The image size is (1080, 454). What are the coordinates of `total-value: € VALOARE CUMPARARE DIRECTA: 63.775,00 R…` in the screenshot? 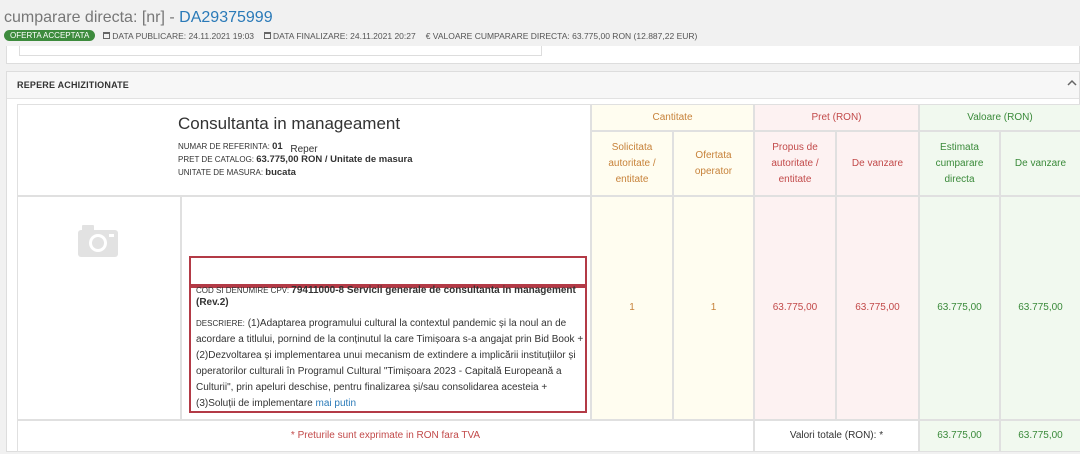 It's located at (561, 35).